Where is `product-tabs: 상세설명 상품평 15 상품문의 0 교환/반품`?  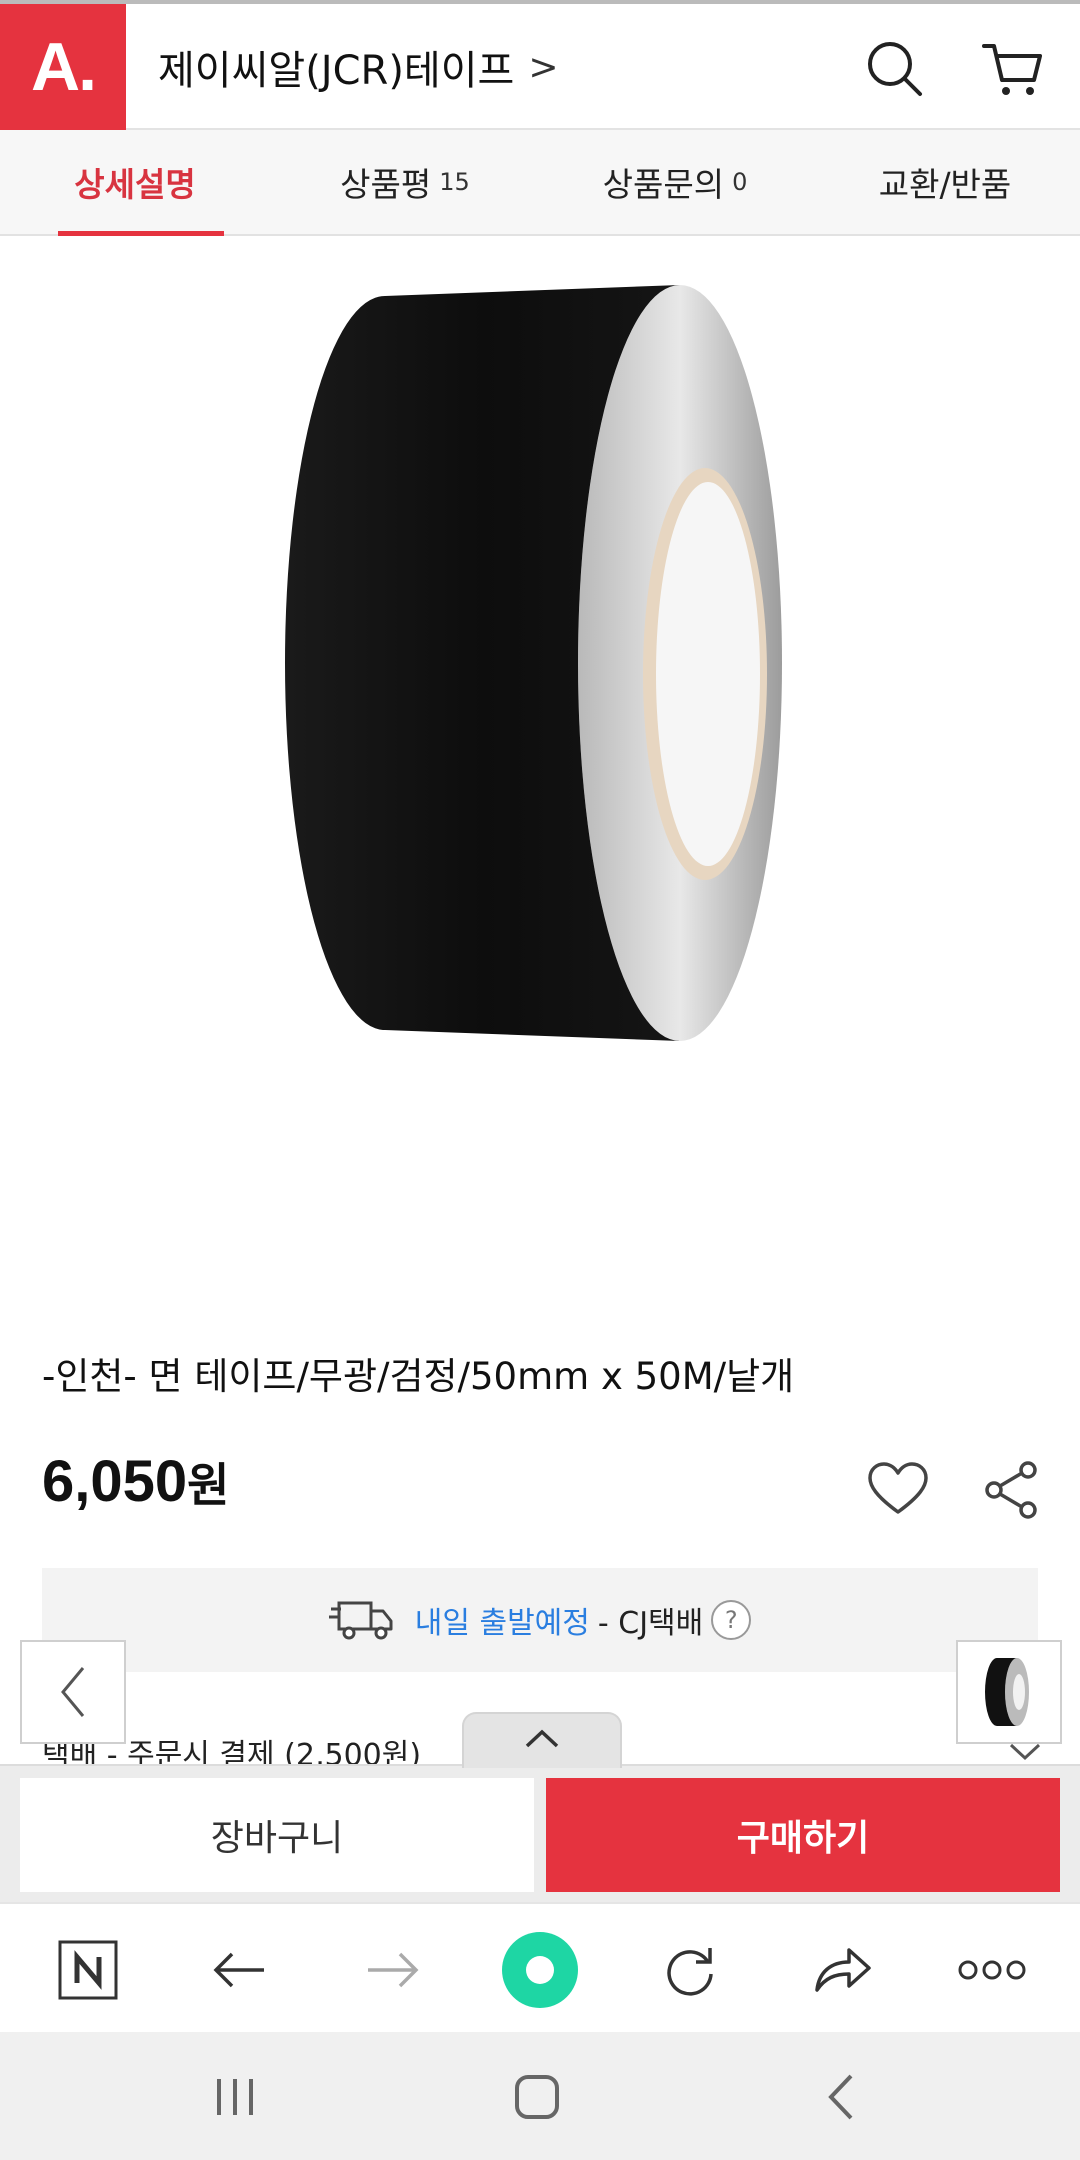
product-tabs: 상세설명 상품평 15 상품문의 0 교환/반품 is located at coordinates (540, 183).